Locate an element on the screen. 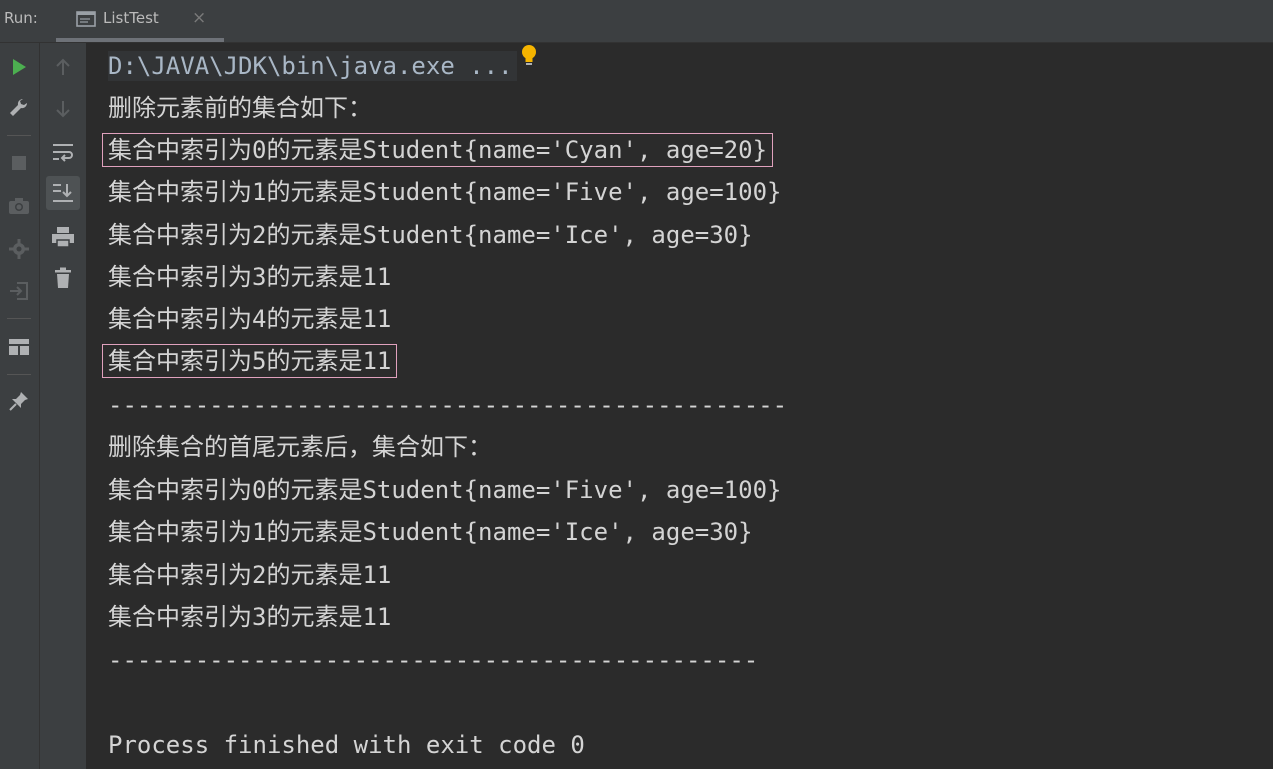  print-icon is located at coordinates (63, 237).